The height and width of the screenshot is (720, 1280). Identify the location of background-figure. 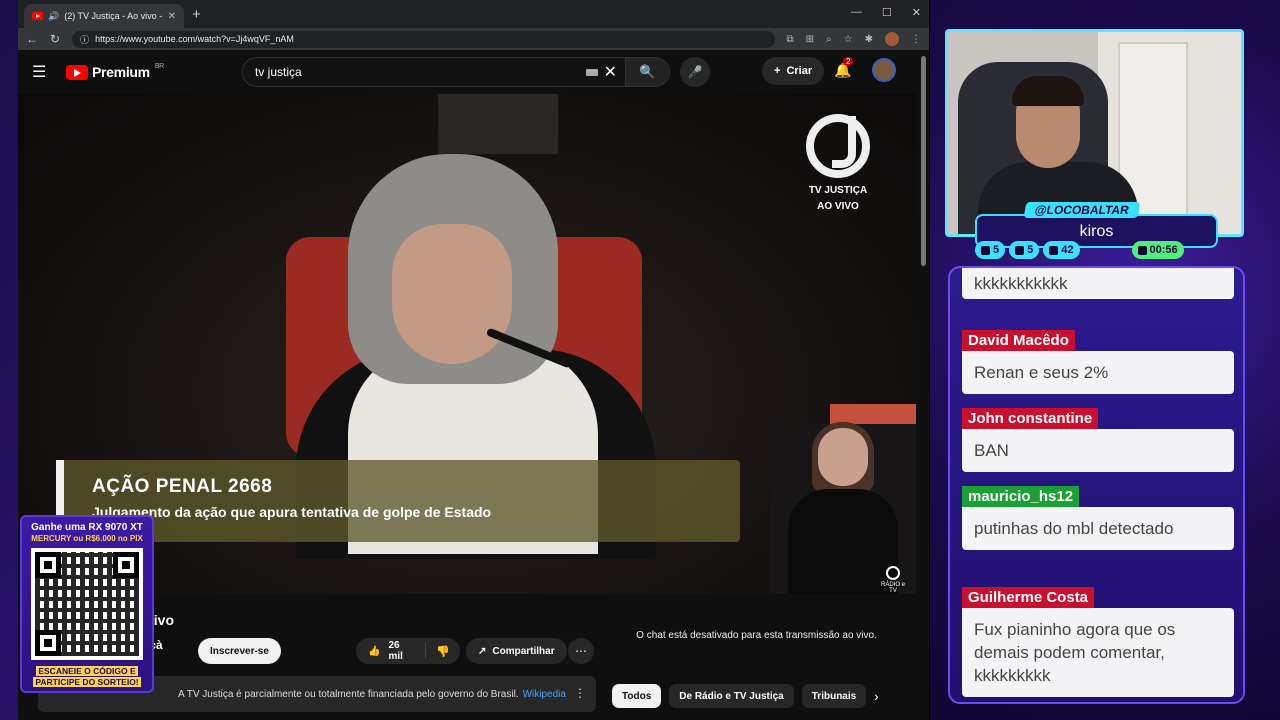
(498, 124).